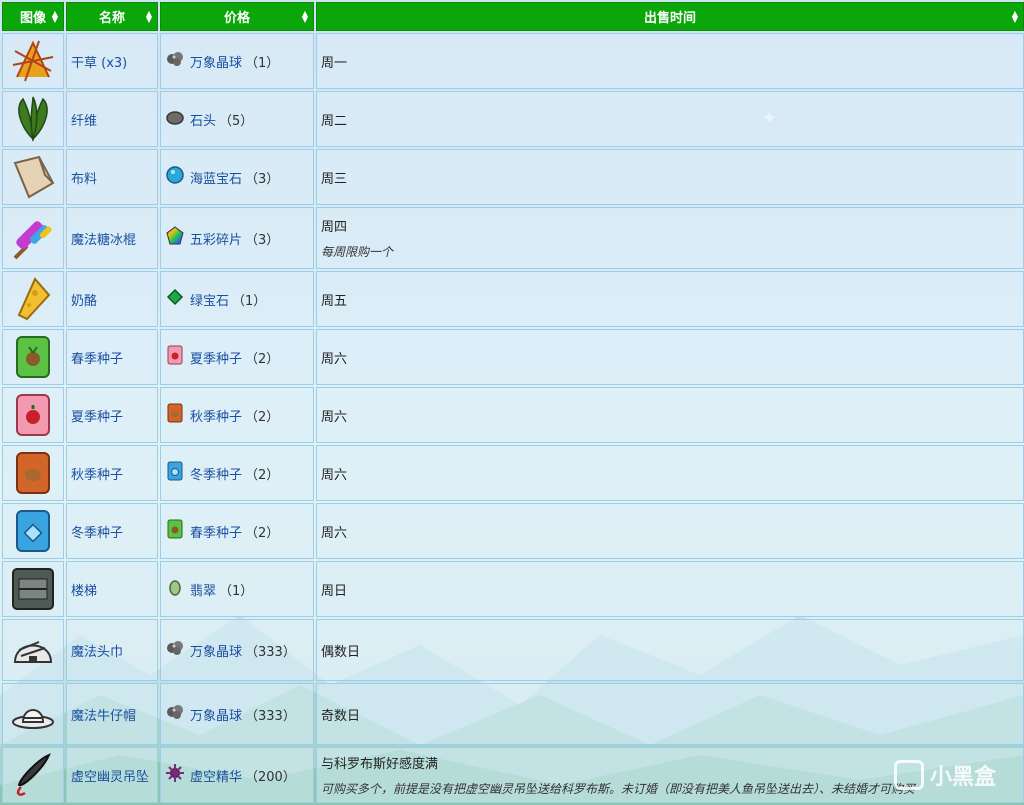  I want to click on jade-icon, so click(175, 589).